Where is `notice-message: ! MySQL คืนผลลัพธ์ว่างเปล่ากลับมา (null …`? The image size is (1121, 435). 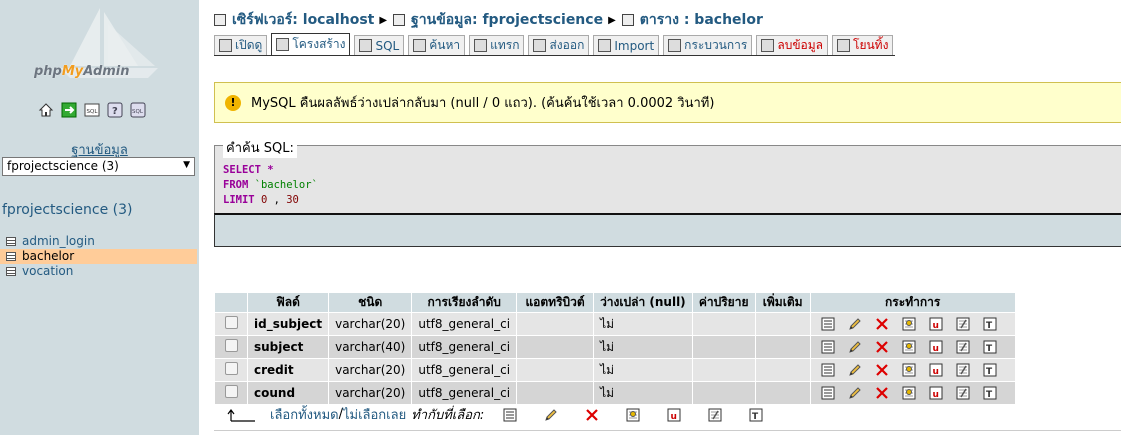
notice-message: ! MySQL คืนผลลัพธ์ว่างเปล่ากลับมา (null … is located at coordinates (667, 102).